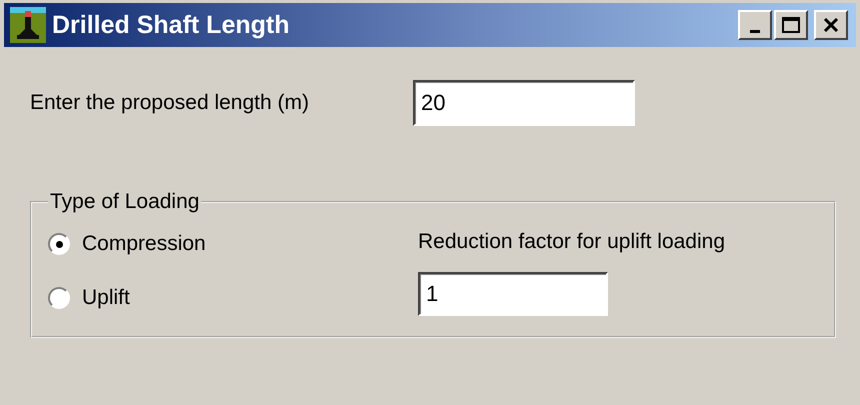 This screenshot has height=405, width=860. I want to click on close-icon, so click(831, 25).